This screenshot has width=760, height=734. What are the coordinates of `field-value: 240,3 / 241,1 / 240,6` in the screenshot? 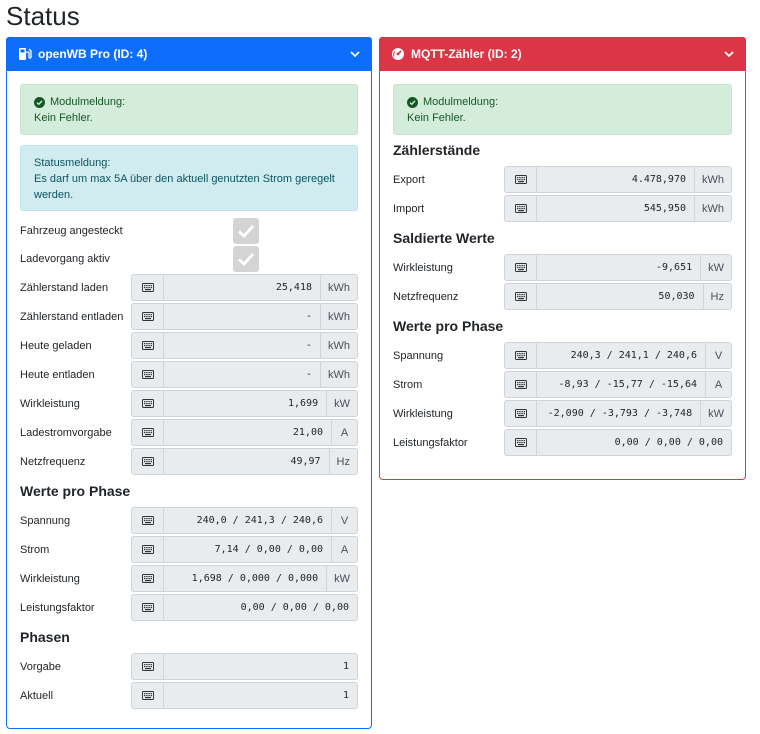 It's located at (621, 355).